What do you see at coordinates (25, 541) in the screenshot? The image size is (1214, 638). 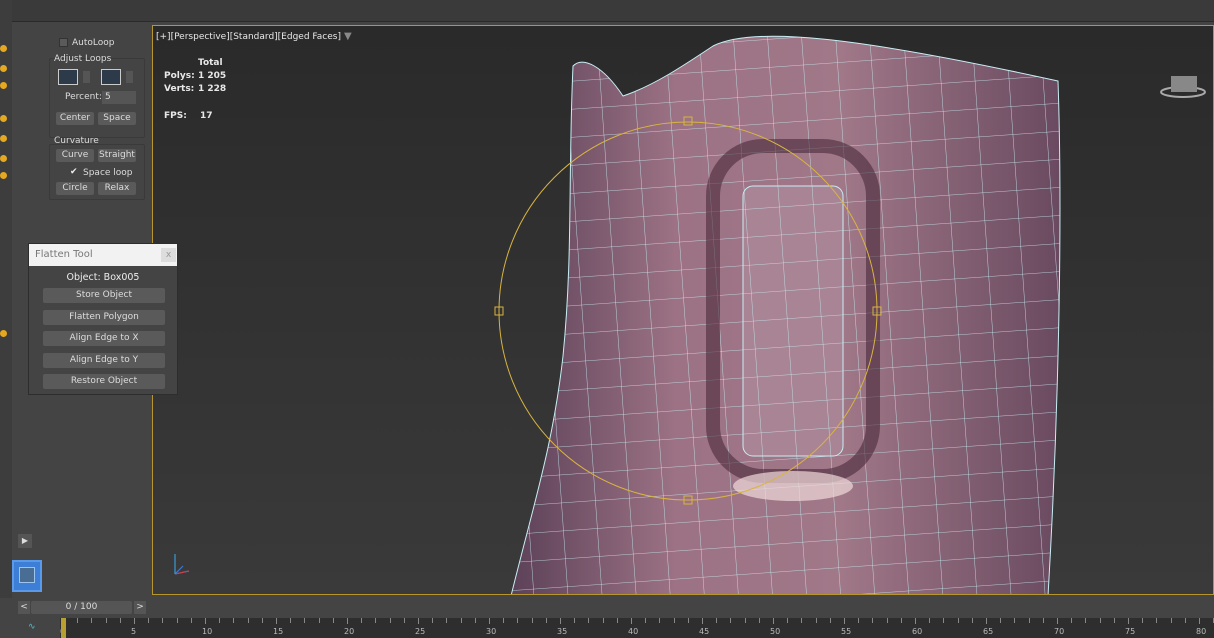 I see `play-icon: ▶` at bounding box center [25, 541].